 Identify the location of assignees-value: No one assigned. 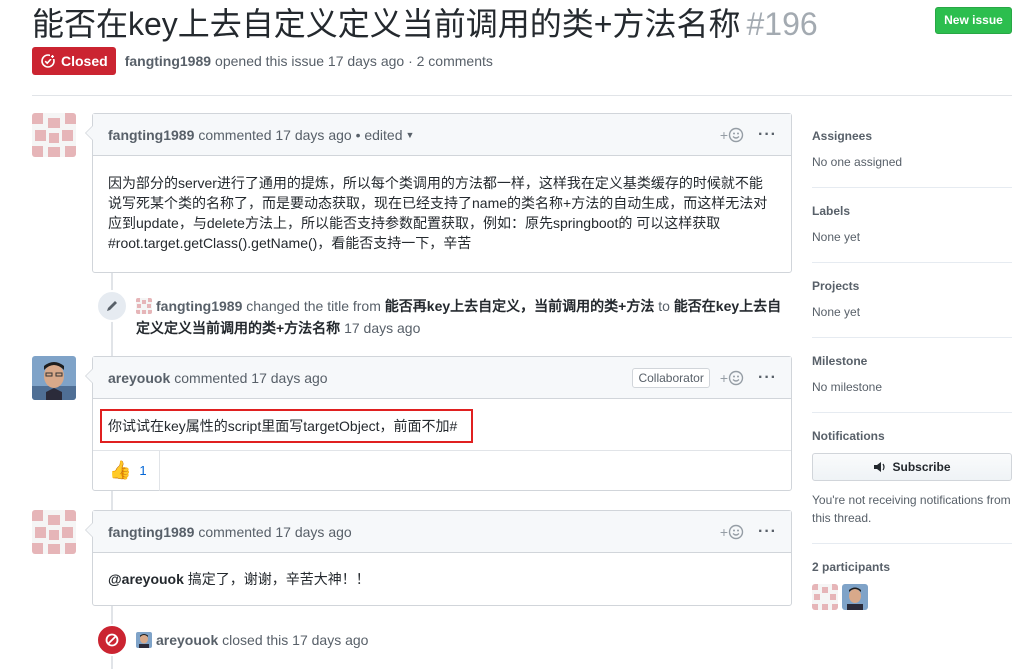
(857, 162).